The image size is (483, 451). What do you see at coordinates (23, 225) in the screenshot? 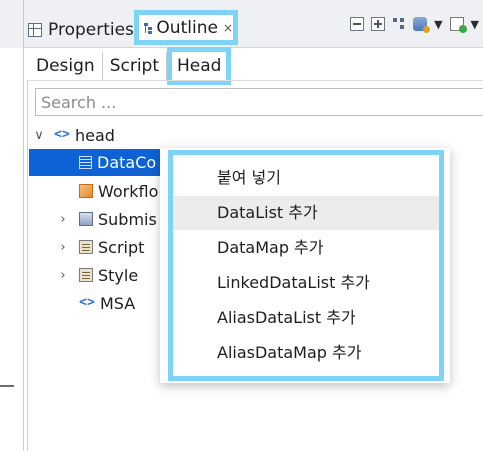
I see `left-divider` at bounding box center [23, 225].